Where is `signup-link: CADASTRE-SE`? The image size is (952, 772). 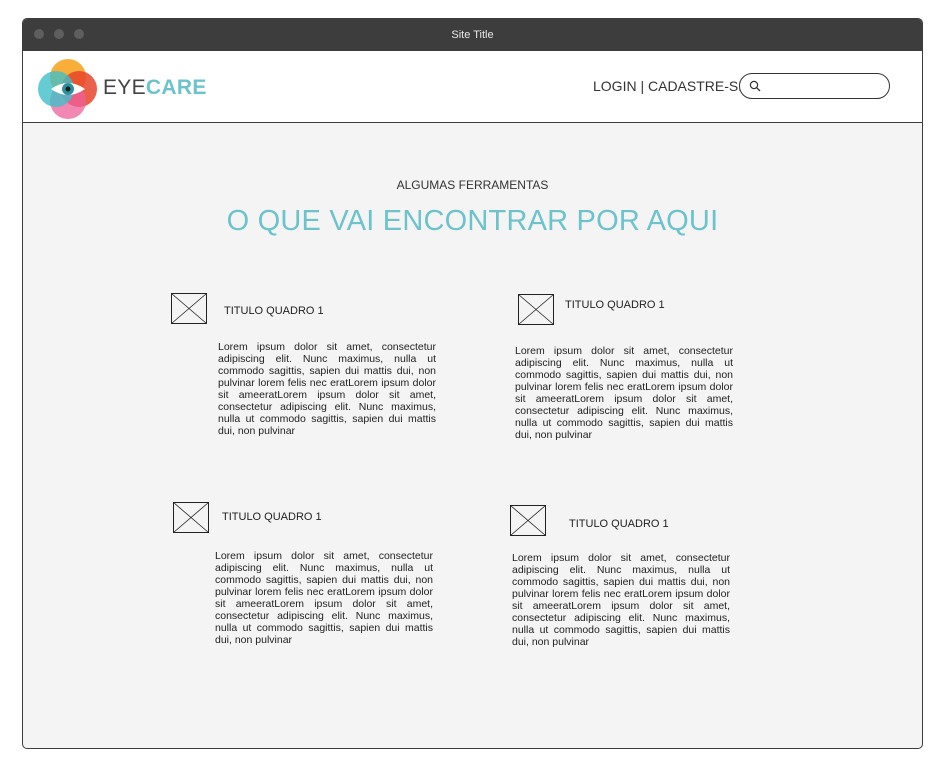 signup-link: CADASTRE-SE is located at coordinates (698, 86).